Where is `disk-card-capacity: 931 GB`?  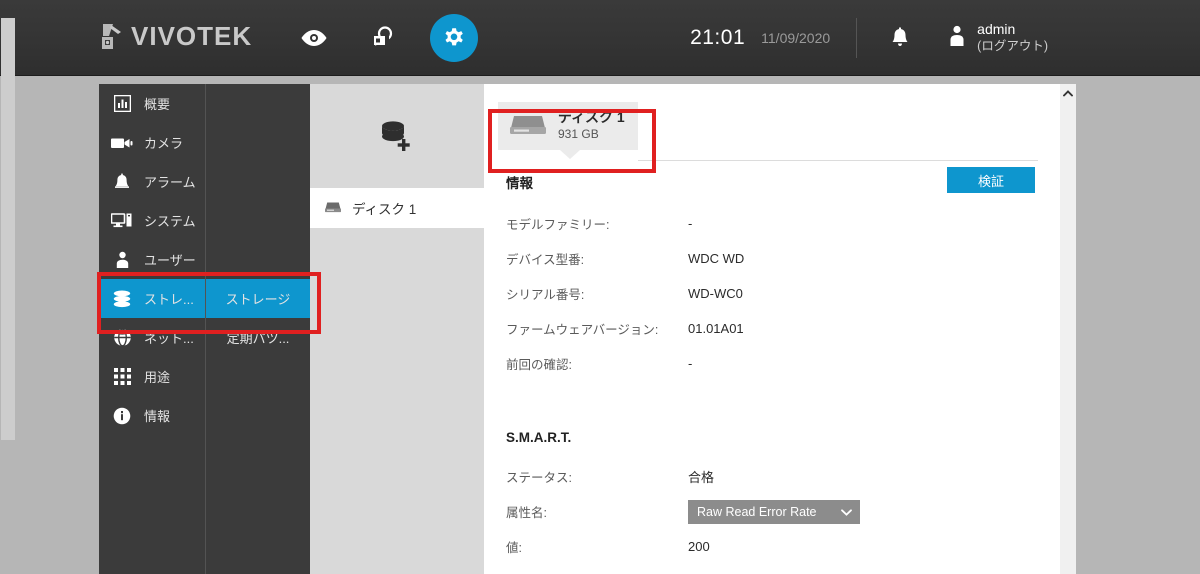
disk-card-capacity: 931 GB is located at coordinates (578, 133).